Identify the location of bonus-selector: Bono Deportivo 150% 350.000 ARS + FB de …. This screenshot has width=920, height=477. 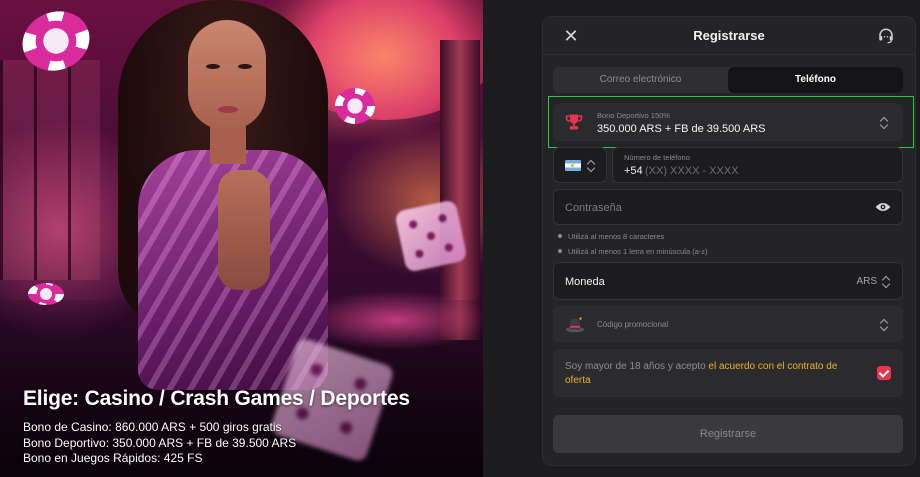
(728, 122).